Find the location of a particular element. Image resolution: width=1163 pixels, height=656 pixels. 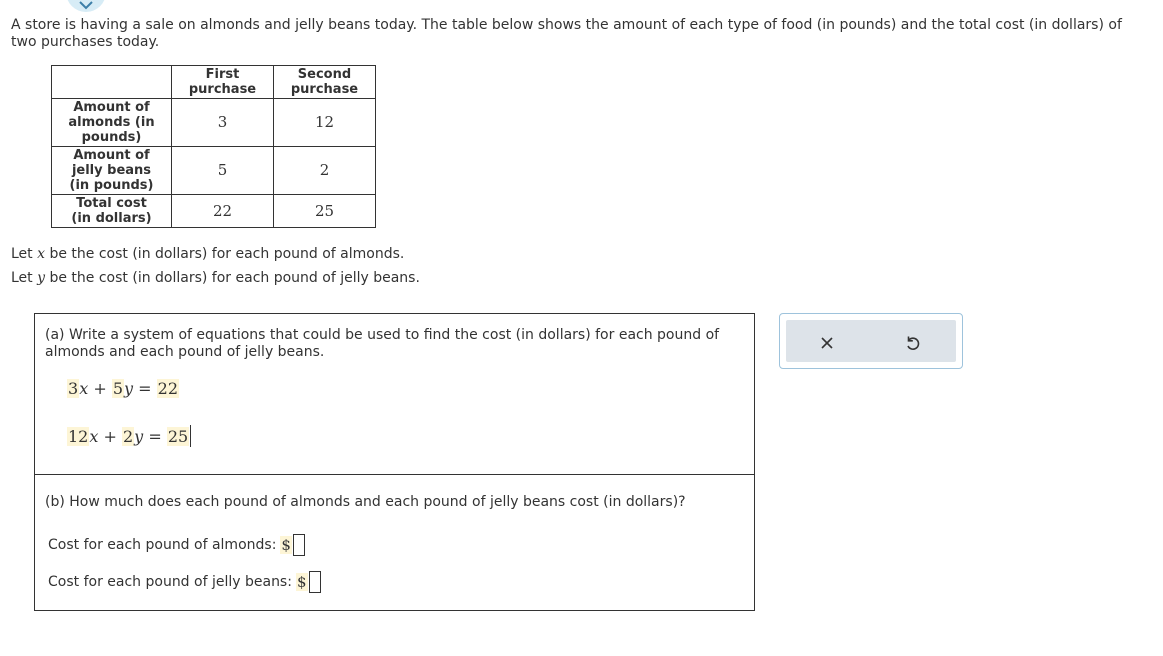

collapse-tab is located at coordinates (86, 6).